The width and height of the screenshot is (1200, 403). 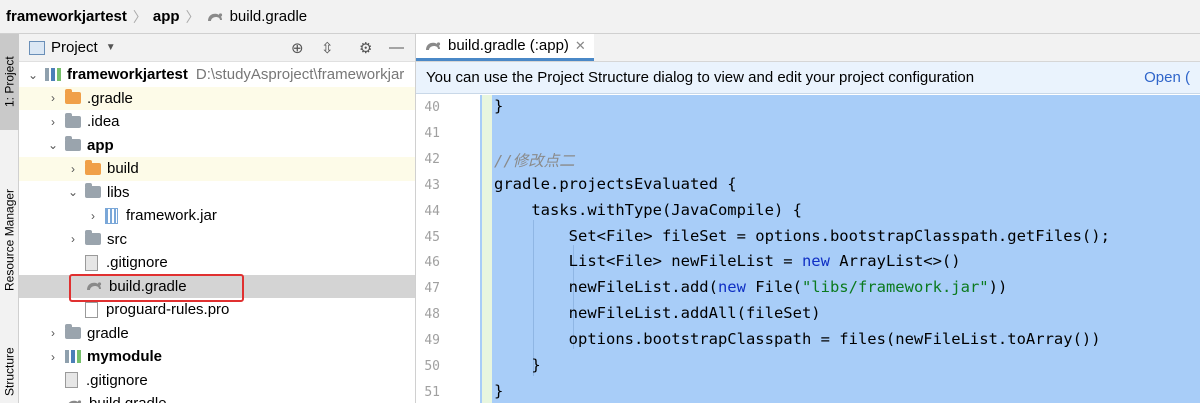 What do you see at coordinates (118, 192) in the screenshot?
I see `tree-item-label: libs` at bounding box center [118, 192].